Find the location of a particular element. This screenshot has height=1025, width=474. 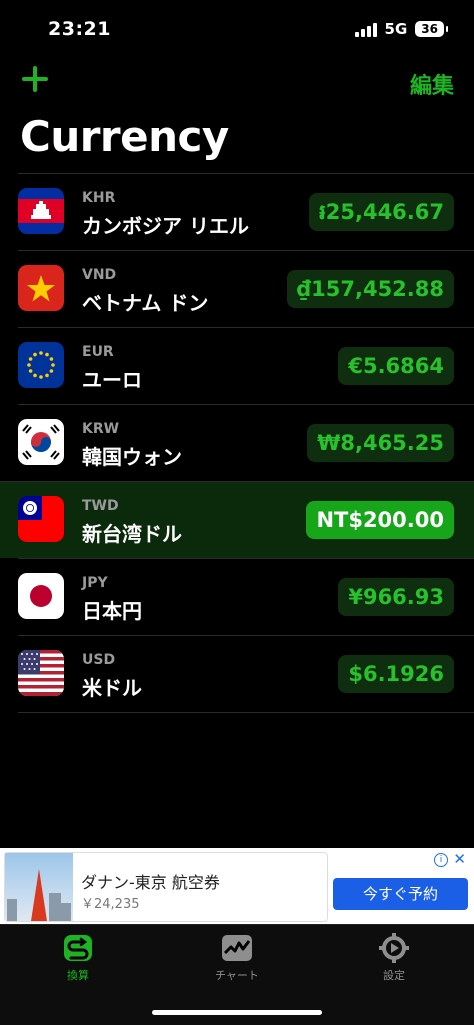

ad-book-button: 今すぐ予約 is located at coordinates (400, 894).